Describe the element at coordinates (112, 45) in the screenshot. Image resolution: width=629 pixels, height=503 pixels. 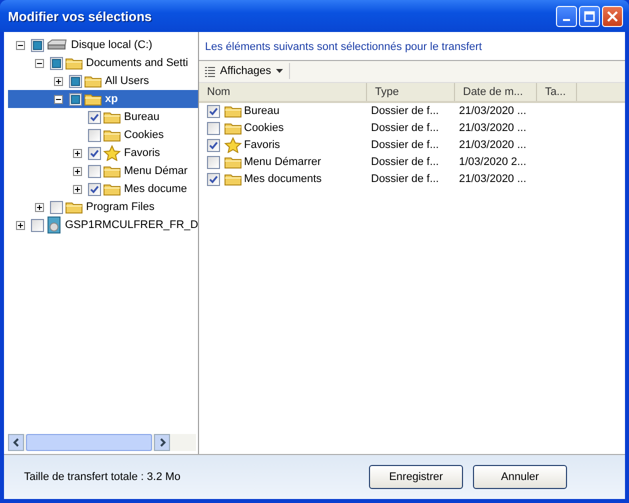
I see `tree-item: Disque local (C:)` at that location.